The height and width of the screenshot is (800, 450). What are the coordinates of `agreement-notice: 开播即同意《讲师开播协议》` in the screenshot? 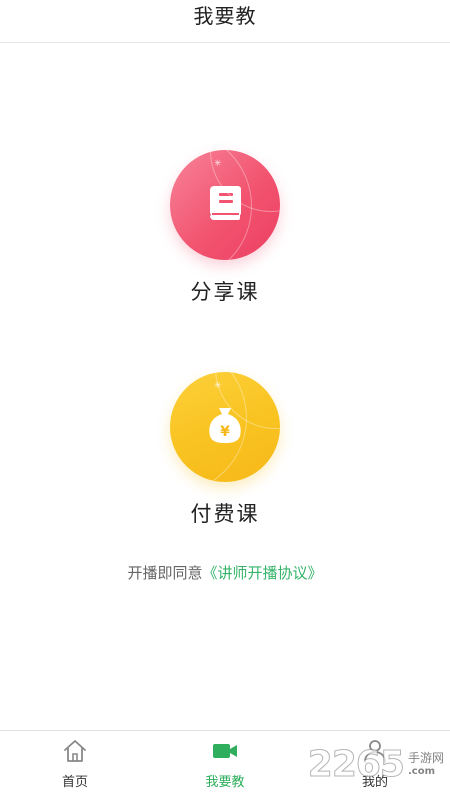 It's located at (225, 572).